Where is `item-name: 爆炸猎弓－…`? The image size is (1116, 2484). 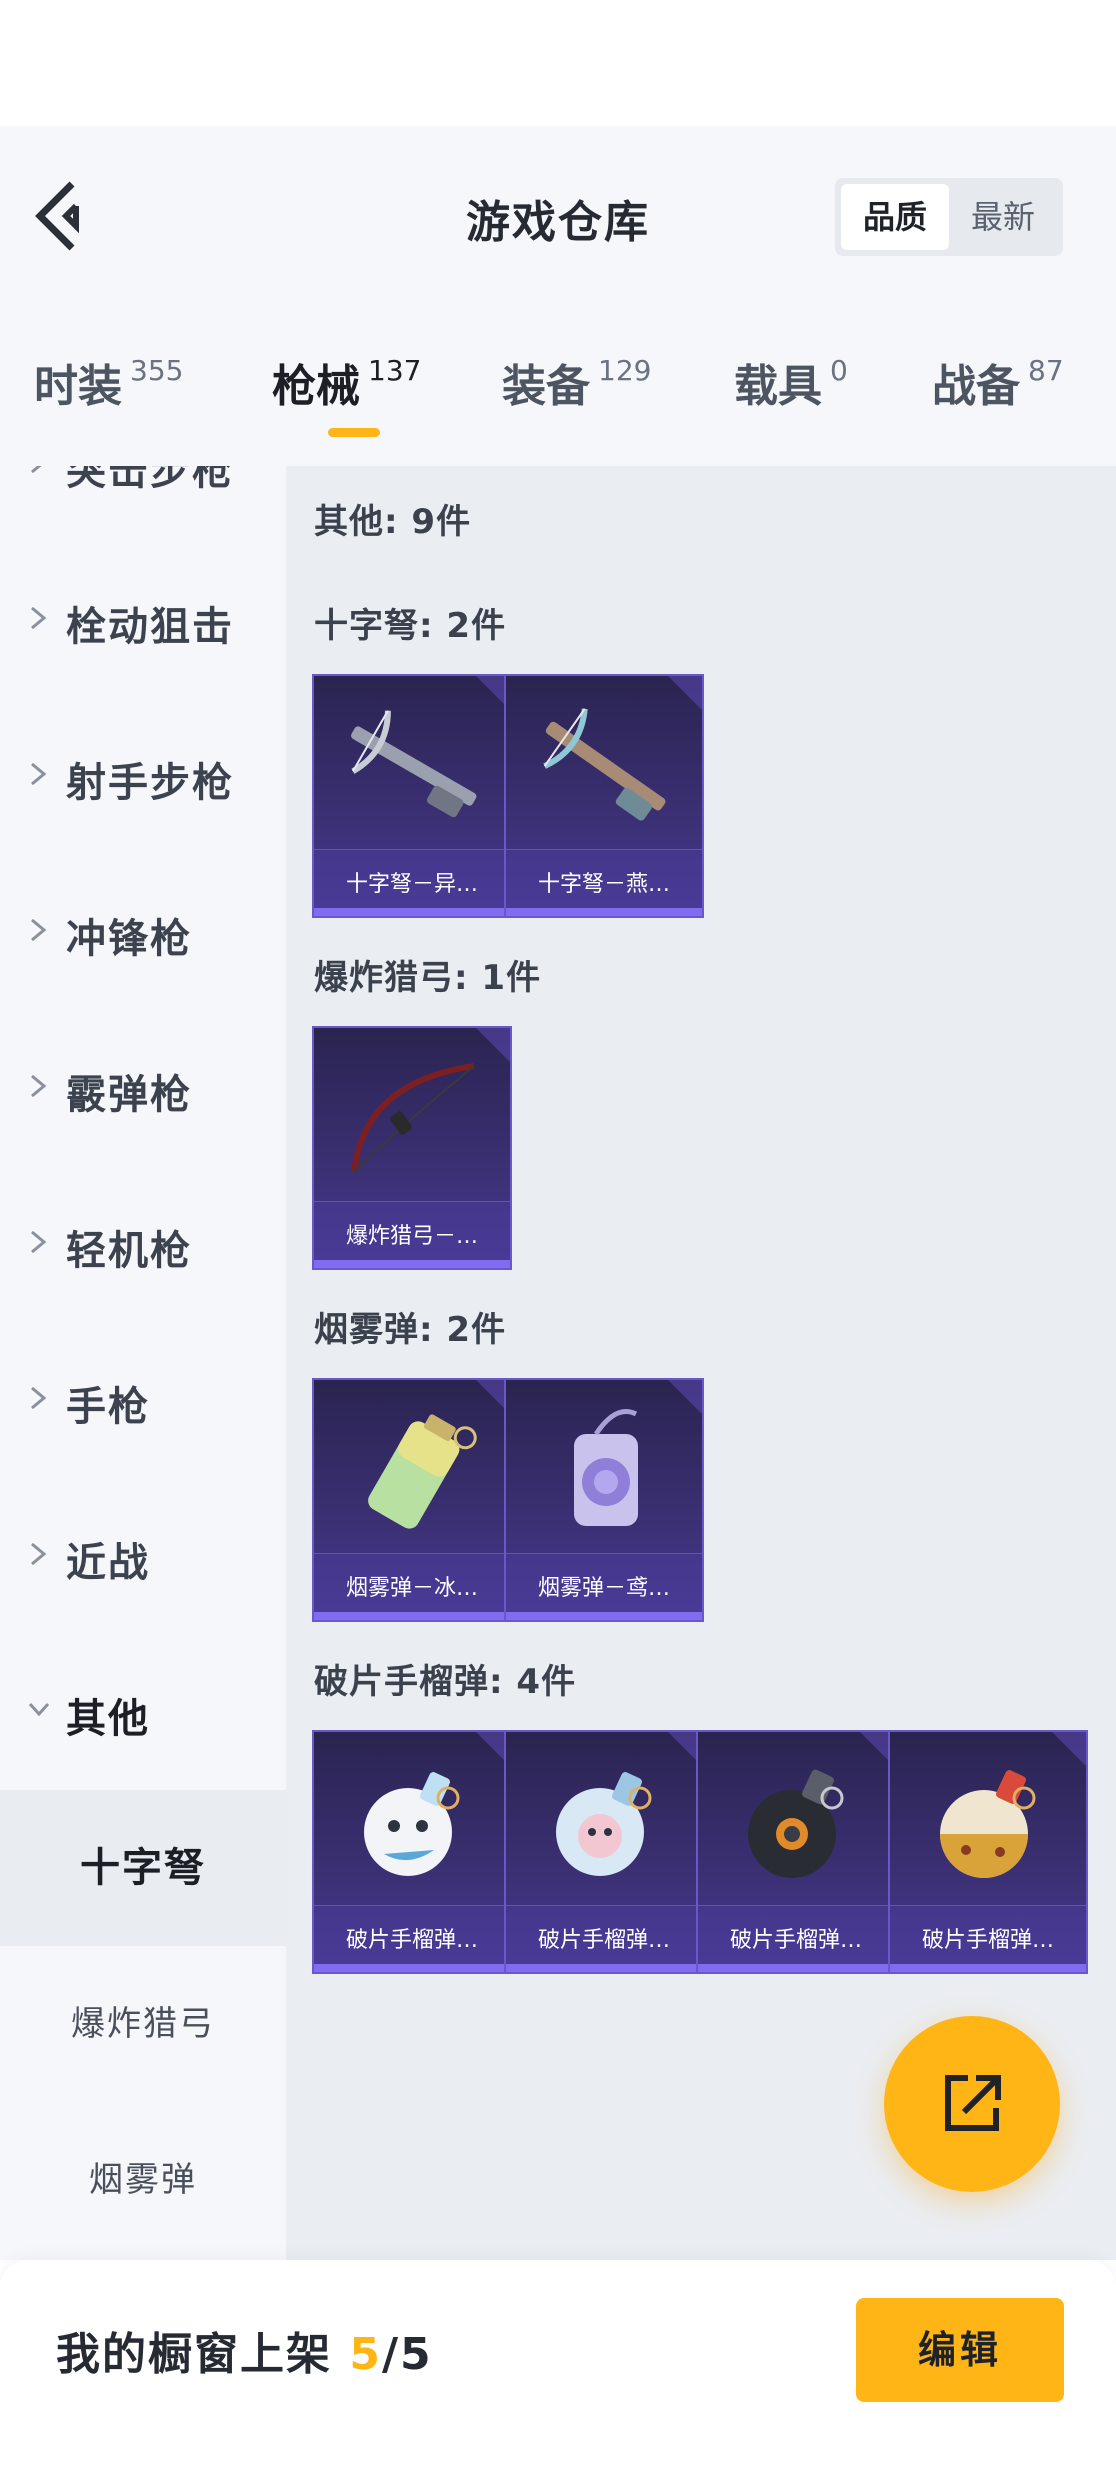
item-name: 爆炸猎弓－… is located at coordinates (411, 1236).